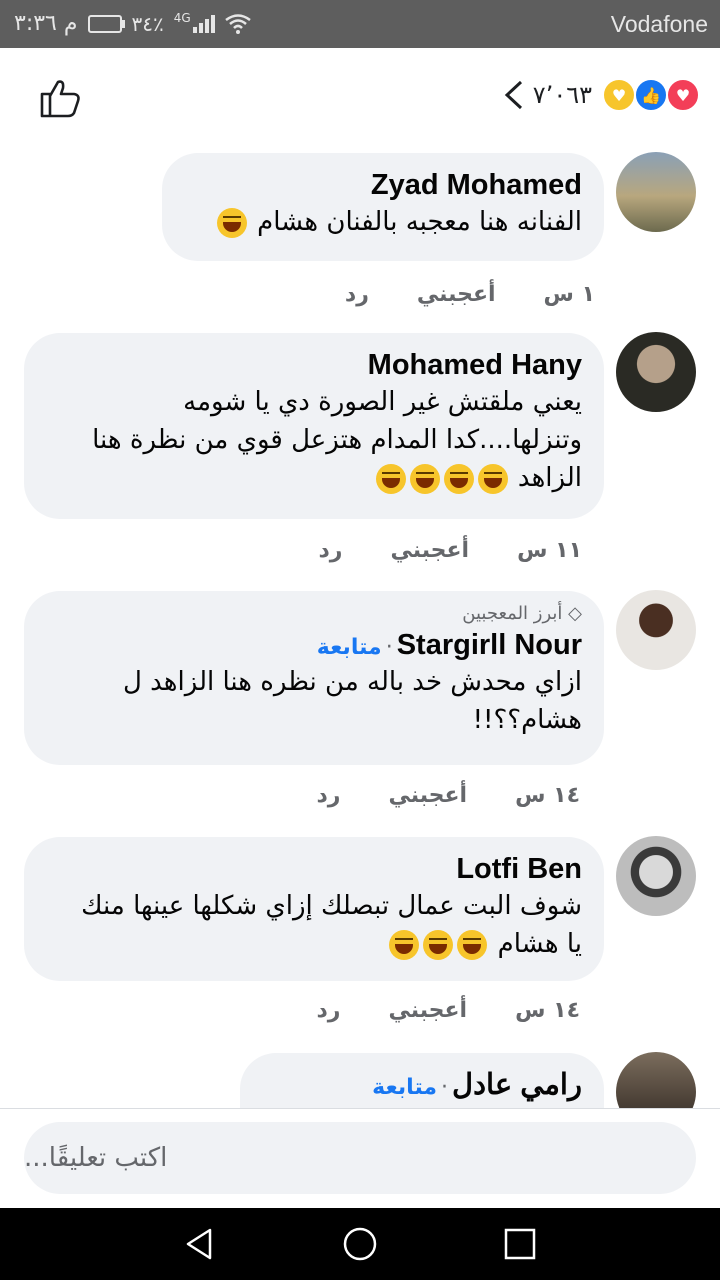  I want to click on comment-actions: ١١ س أعجبني رد, so click(450, 550).